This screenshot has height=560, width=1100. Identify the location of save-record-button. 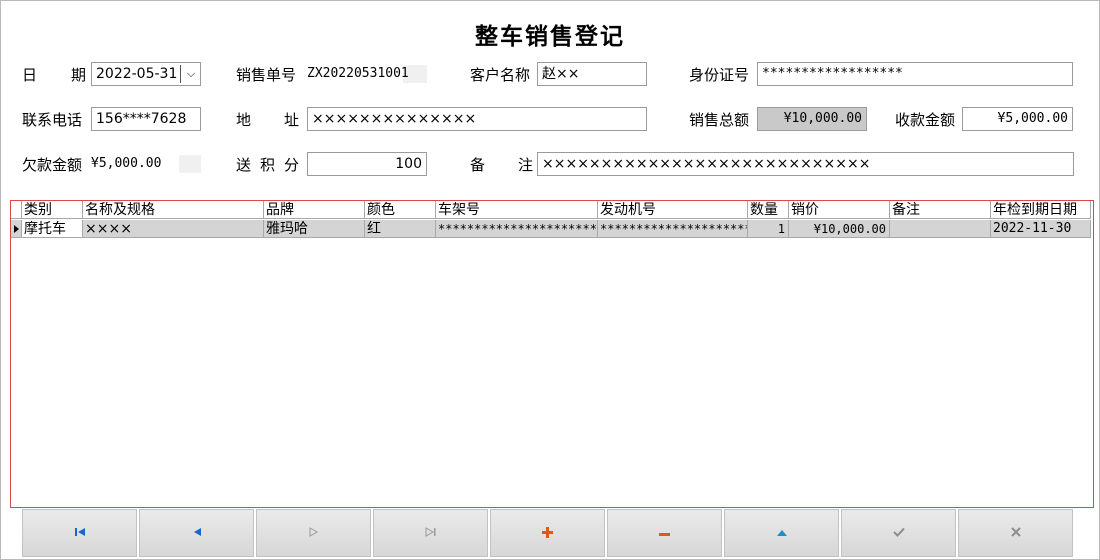
(898, 533).